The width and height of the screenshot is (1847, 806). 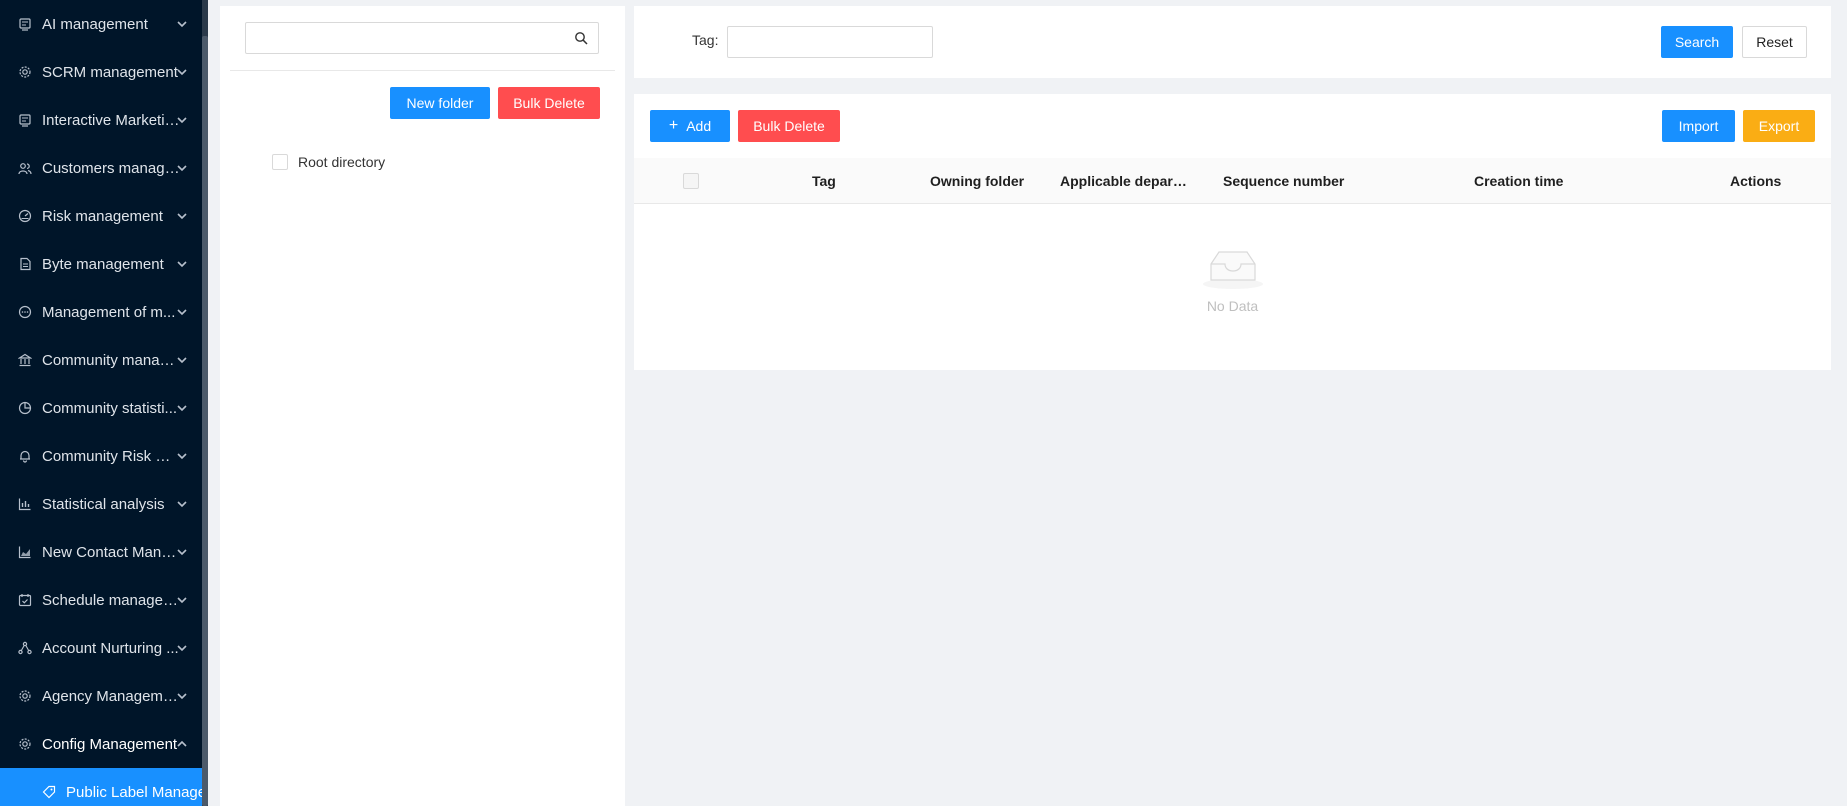 What do you see at coordinates (699, 126) in the screenshot?
I see `add-button-label: Add` at bounding box center [699, 126].